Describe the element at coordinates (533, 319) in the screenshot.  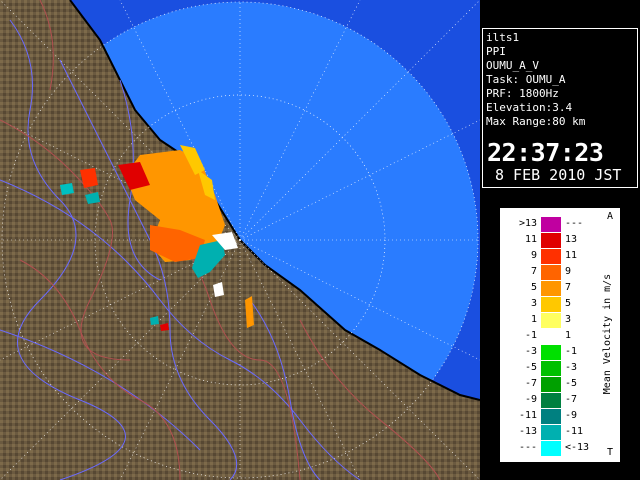
I see `legend-min-label: 1` at that location.